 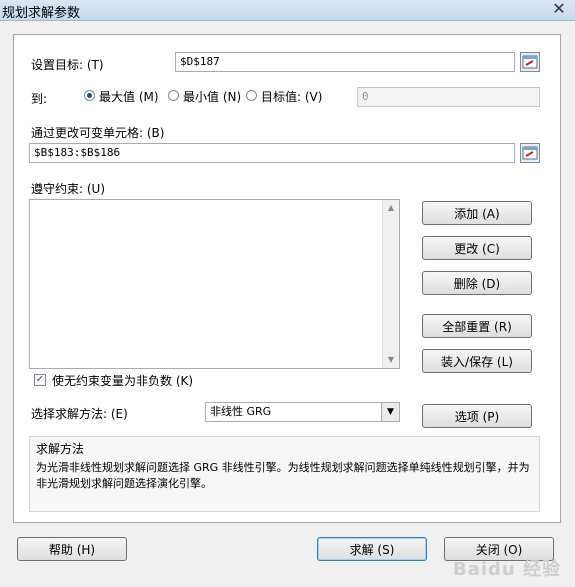 What do you see at coordinates (241, 411) in the screenshot?
I see `method-selected-value: 非线性 GRG` at bounding box center [241, 411].